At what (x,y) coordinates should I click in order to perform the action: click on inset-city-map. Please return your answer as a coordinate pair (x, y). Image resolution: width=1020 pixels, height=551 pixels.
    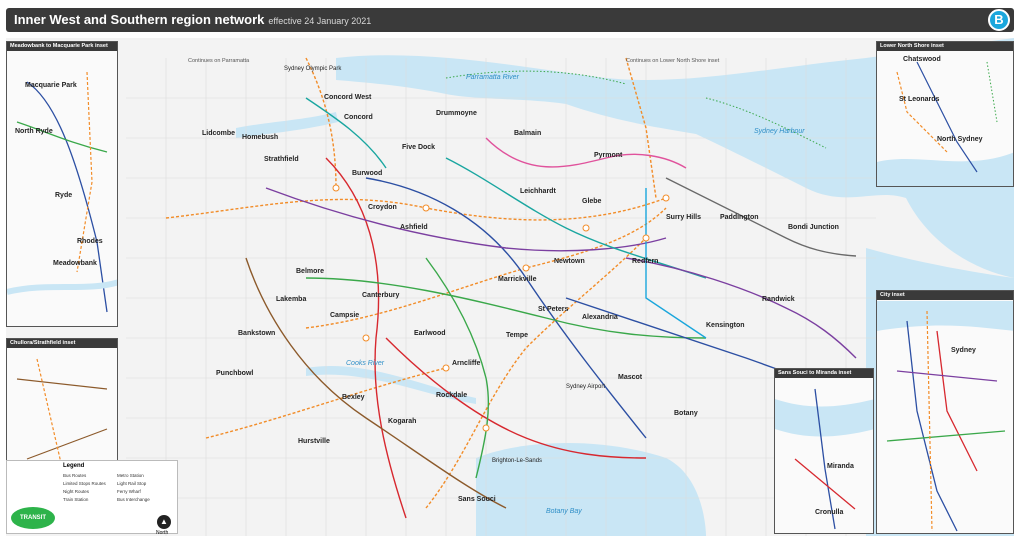
    Looking at the image, I should click on (945, 416).